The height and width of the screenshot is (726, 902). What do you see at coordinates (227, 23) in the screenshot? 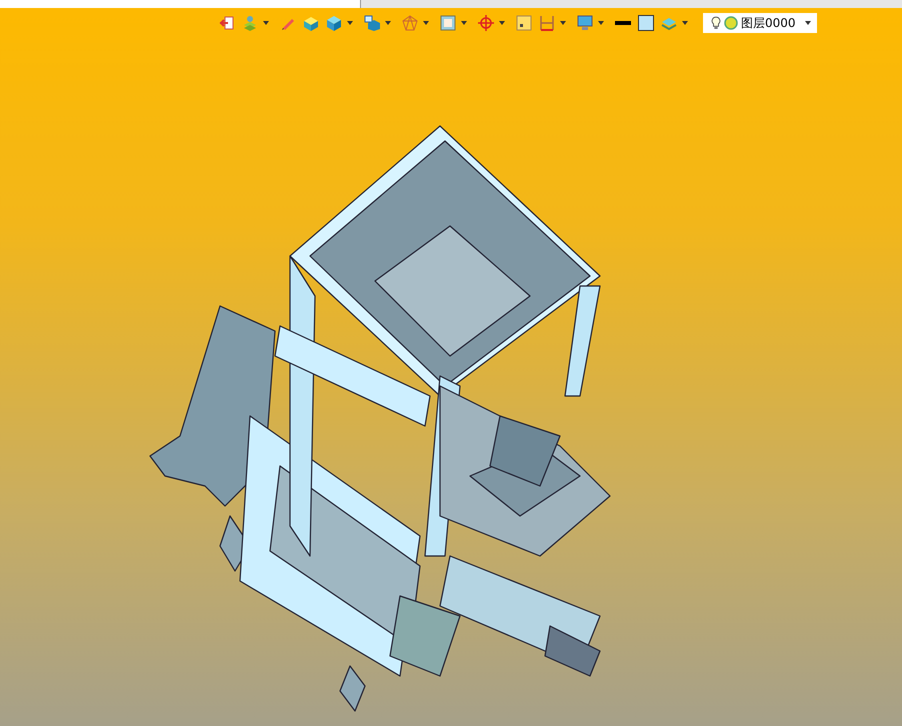
I see `exit-icon` at bounding box center [227, 23].